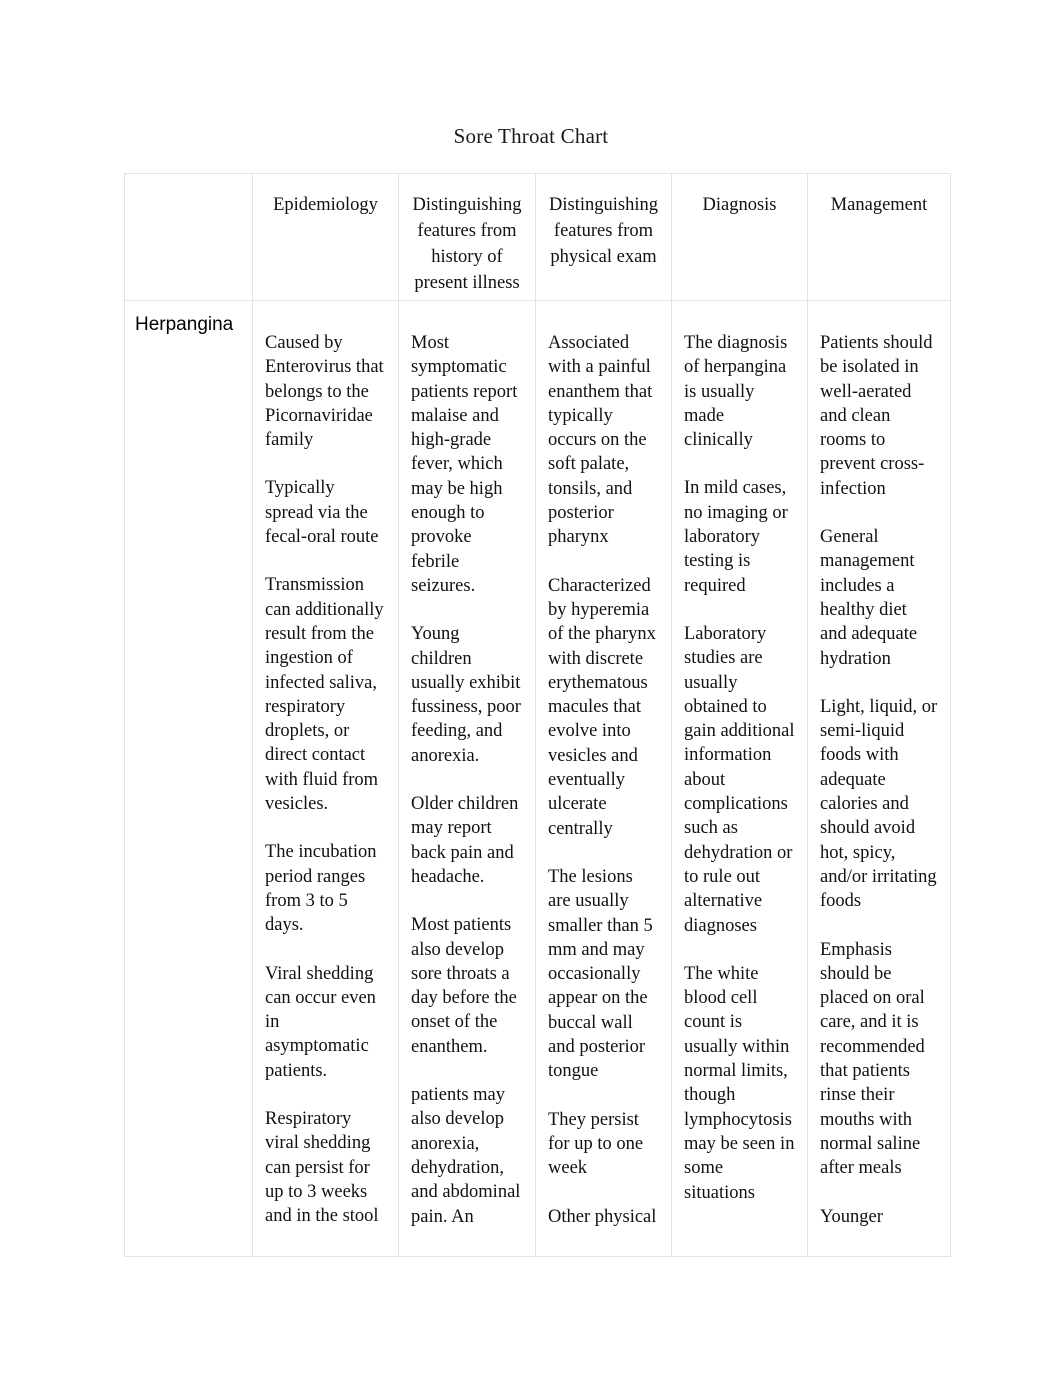  Describe the element at coordinates (325, 205) in the screenshot. I see `column-header-epidemiology-label: Epidemiology` at that location.